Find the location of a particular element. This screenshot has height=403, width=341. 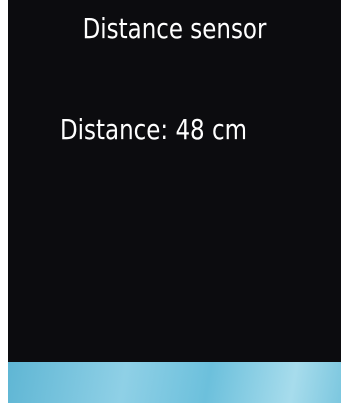

bottom-bar is located at coordinates (174, 382).